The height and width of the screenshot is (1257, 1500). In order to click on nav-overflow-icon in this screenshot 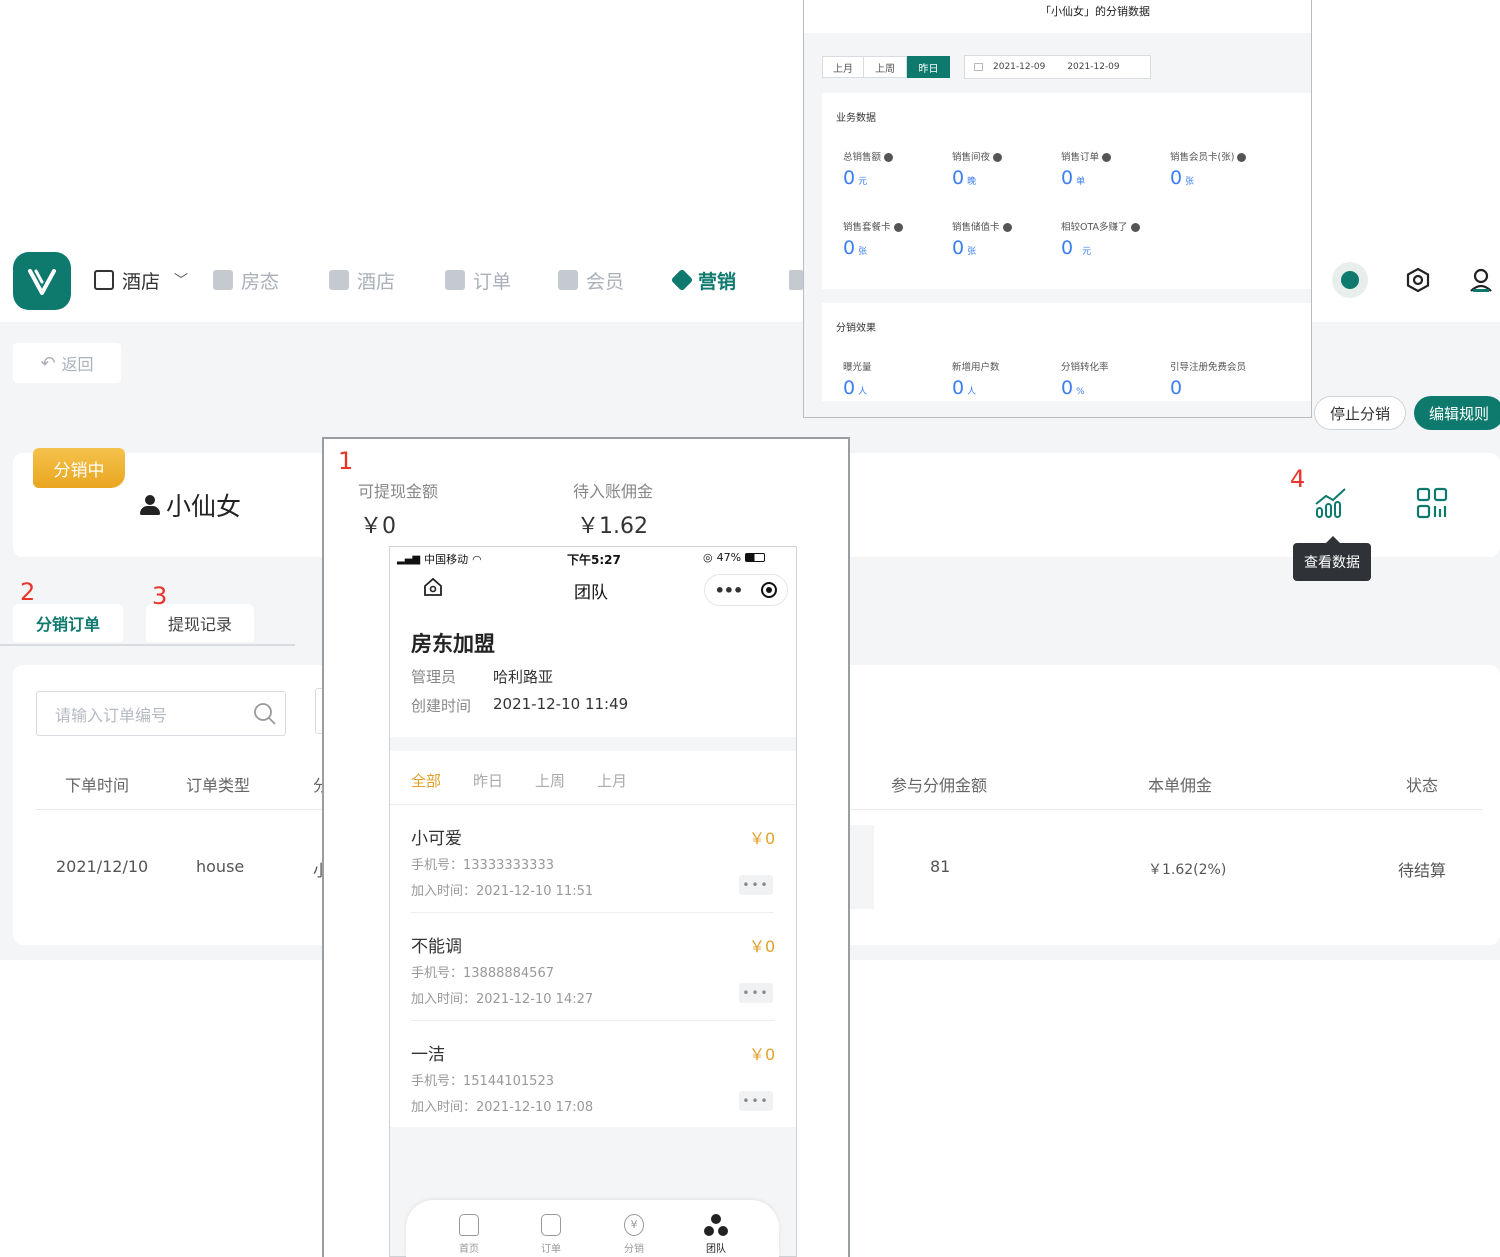, I will do `click(796, 280)`.